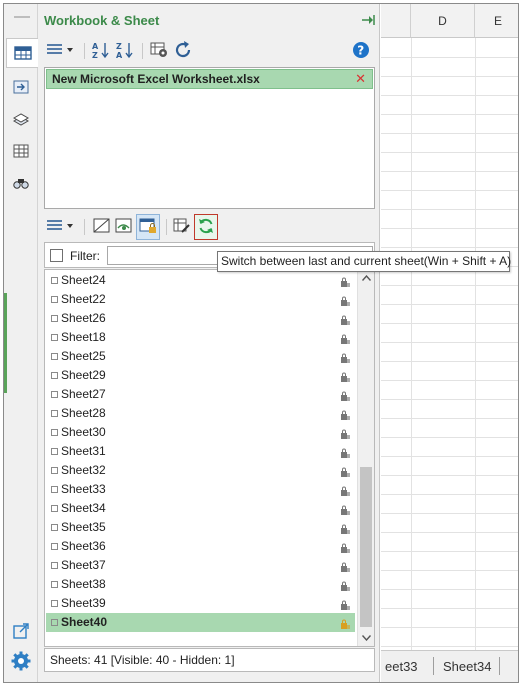 Image resolution: width=522 pixels, height=687 pixels. I want to click on sheet-row: Sheet32, so click(200, 470).